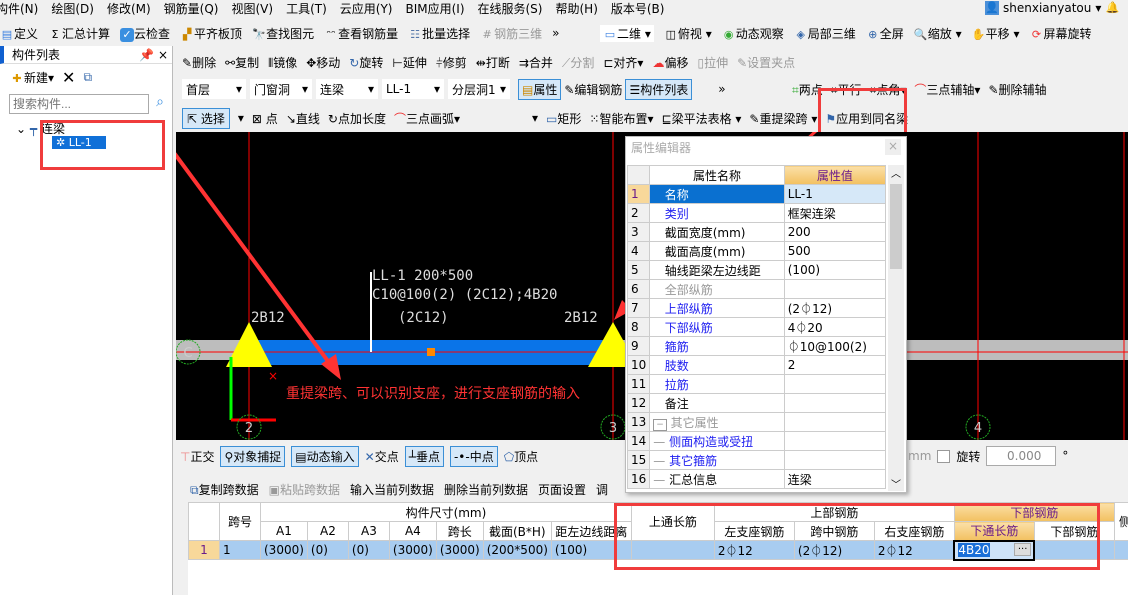  I want to click on delete-button: ✎删除, so click(199, 62).